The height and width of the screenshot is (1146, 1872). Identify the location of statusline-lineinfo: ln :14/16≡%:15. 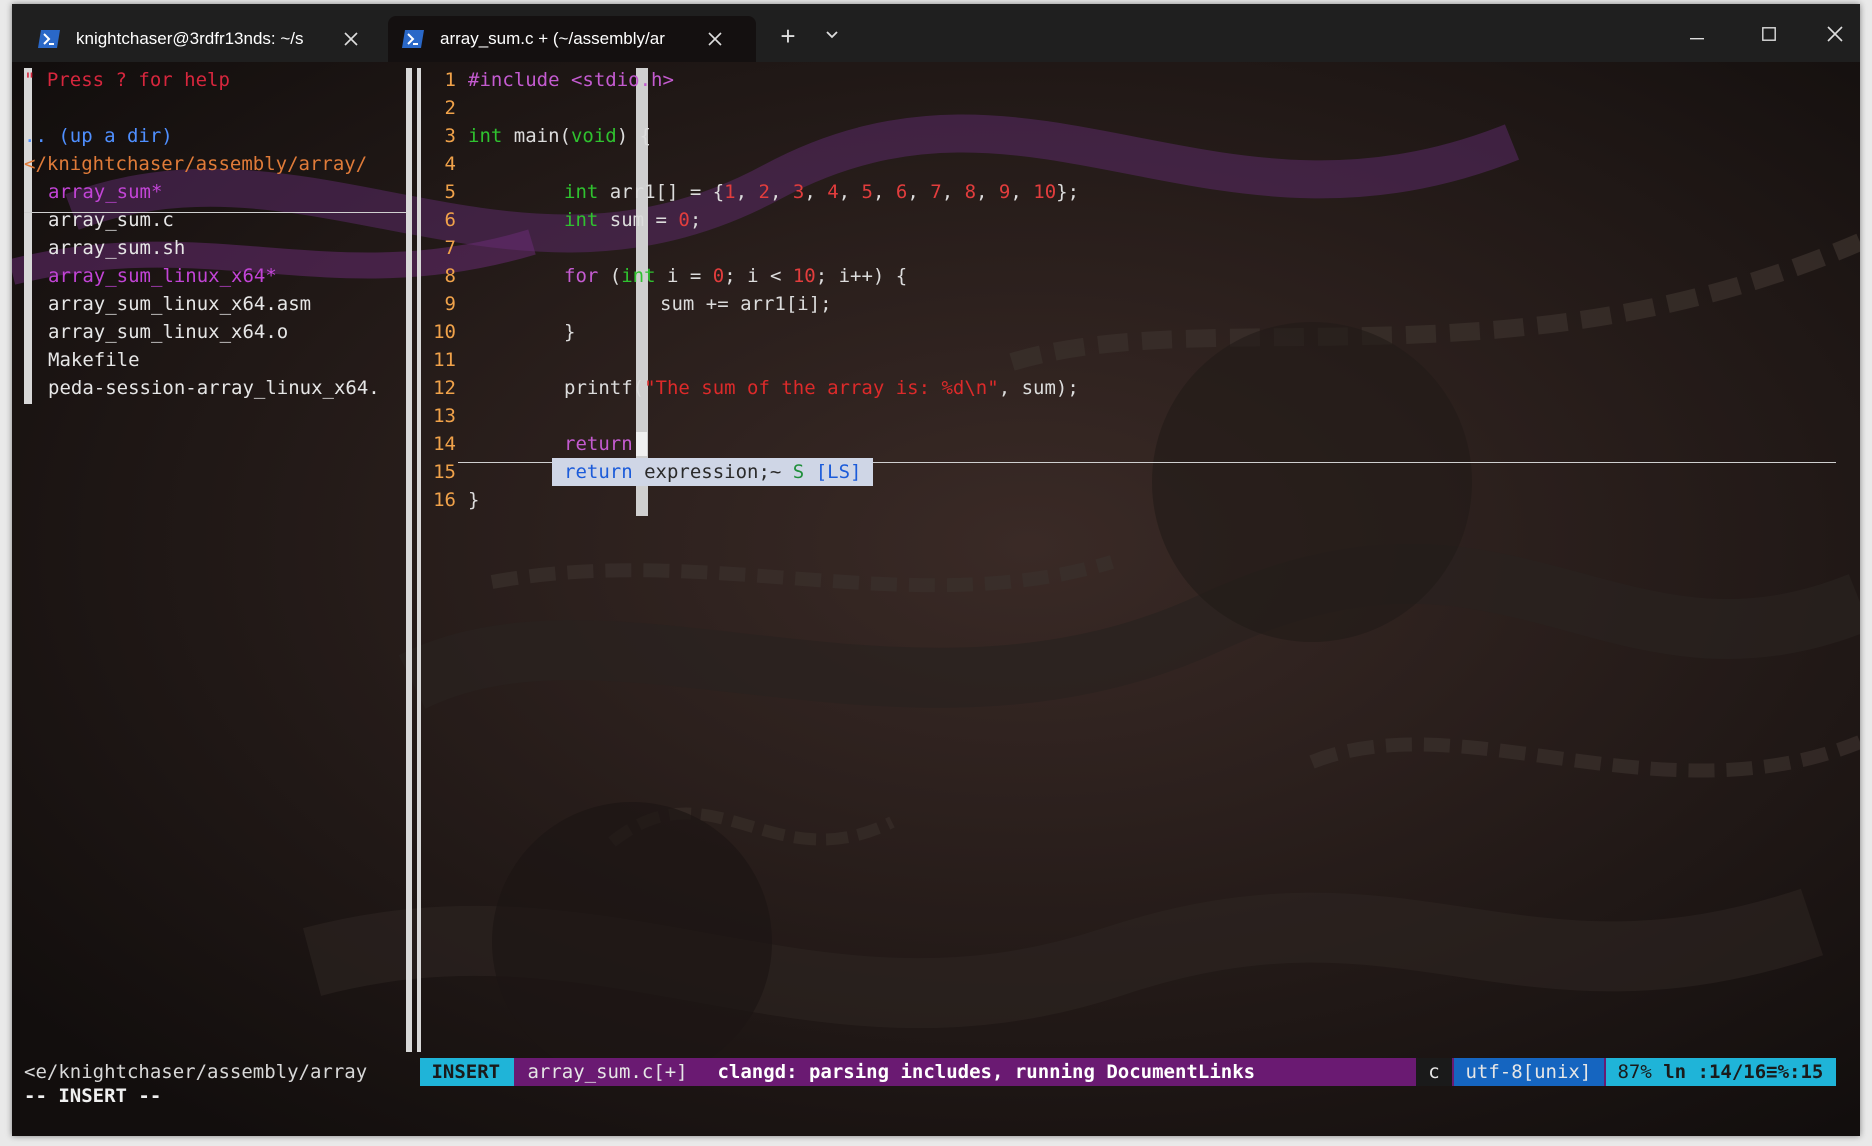
(1749, 1072).